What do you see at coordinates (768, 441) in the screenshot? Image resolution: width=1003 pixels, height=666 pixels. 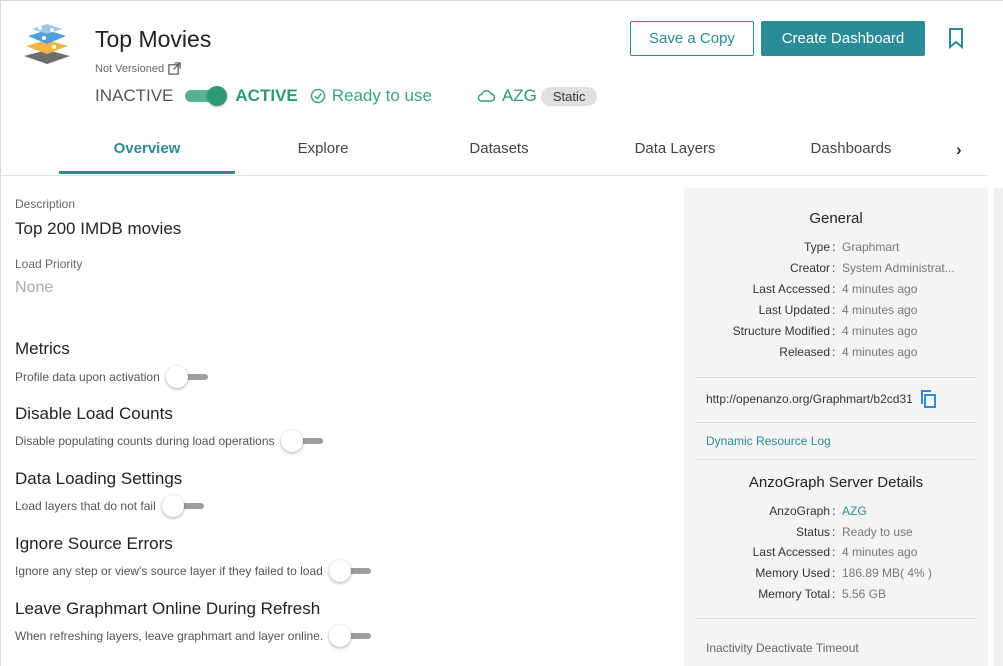 I see `dynamic-resource-log-link: Dynamic Resource Log` at bounding box center [768, 441].